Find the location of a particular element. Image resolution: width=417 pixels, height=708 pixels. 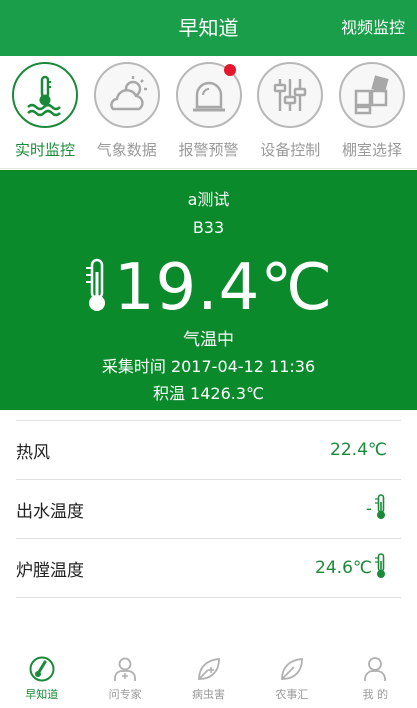

sliders-icon is located at coordinates (290, 95).